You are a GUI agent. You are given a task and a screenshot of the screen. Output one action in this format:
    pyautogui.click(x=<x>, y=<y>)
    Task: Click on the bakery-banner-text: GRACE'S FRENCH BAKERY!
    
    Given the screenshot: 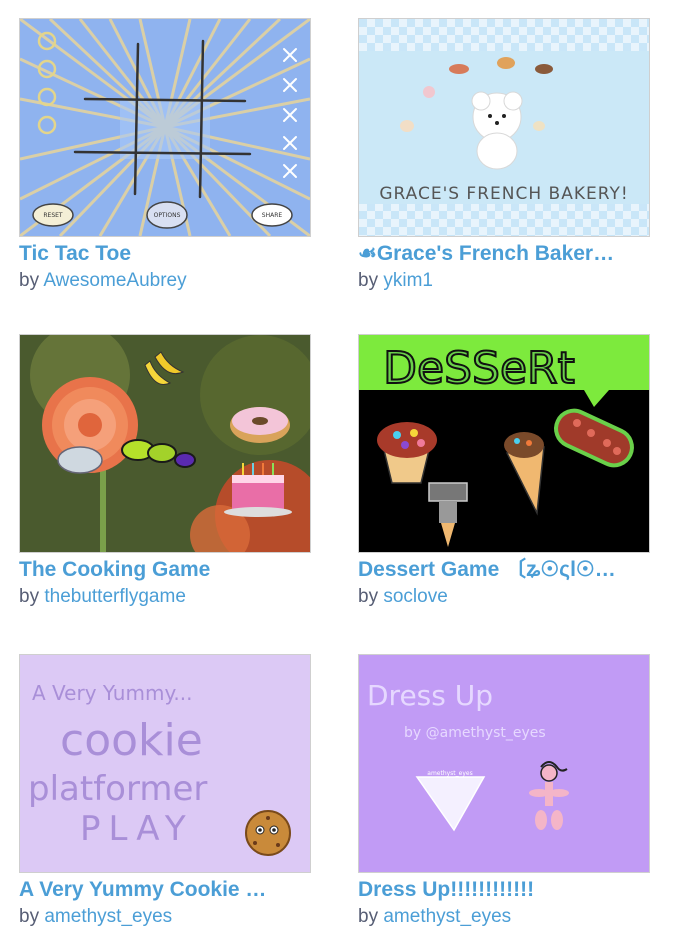 What is the action you would take?
    pyautogui.click(x=503, y=194)
    